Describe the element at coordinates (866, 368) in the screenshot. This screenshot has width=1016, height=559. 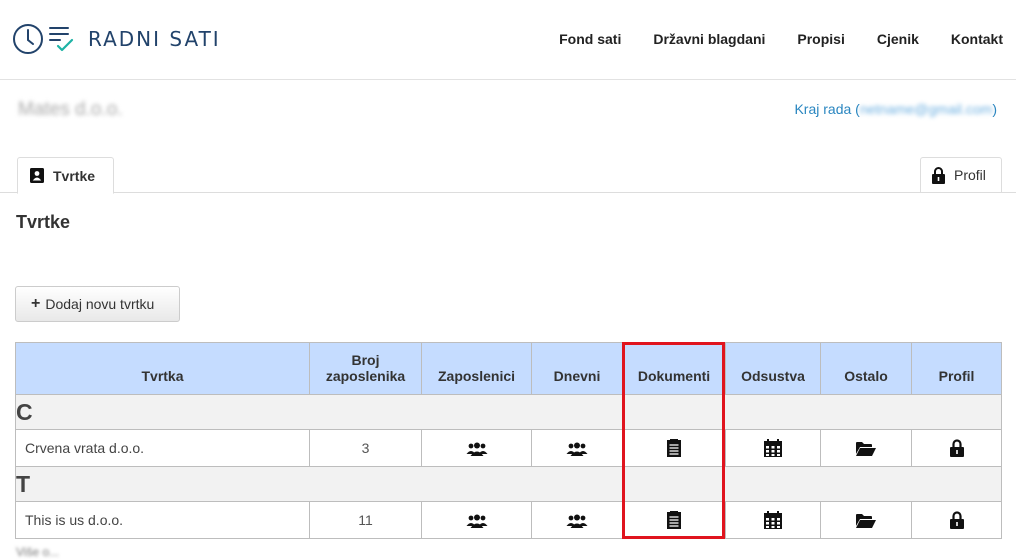
I see `col-header-ostalo: Ostalo` at that location.